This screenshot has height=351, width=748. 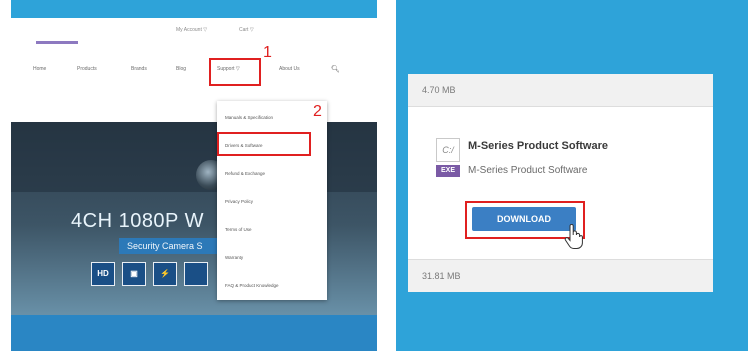 What do you see at coordinates (245, 173) in the screenshot?
I see `menu-item-refund: Refund & Exchange` at bounding box center [245, 173].